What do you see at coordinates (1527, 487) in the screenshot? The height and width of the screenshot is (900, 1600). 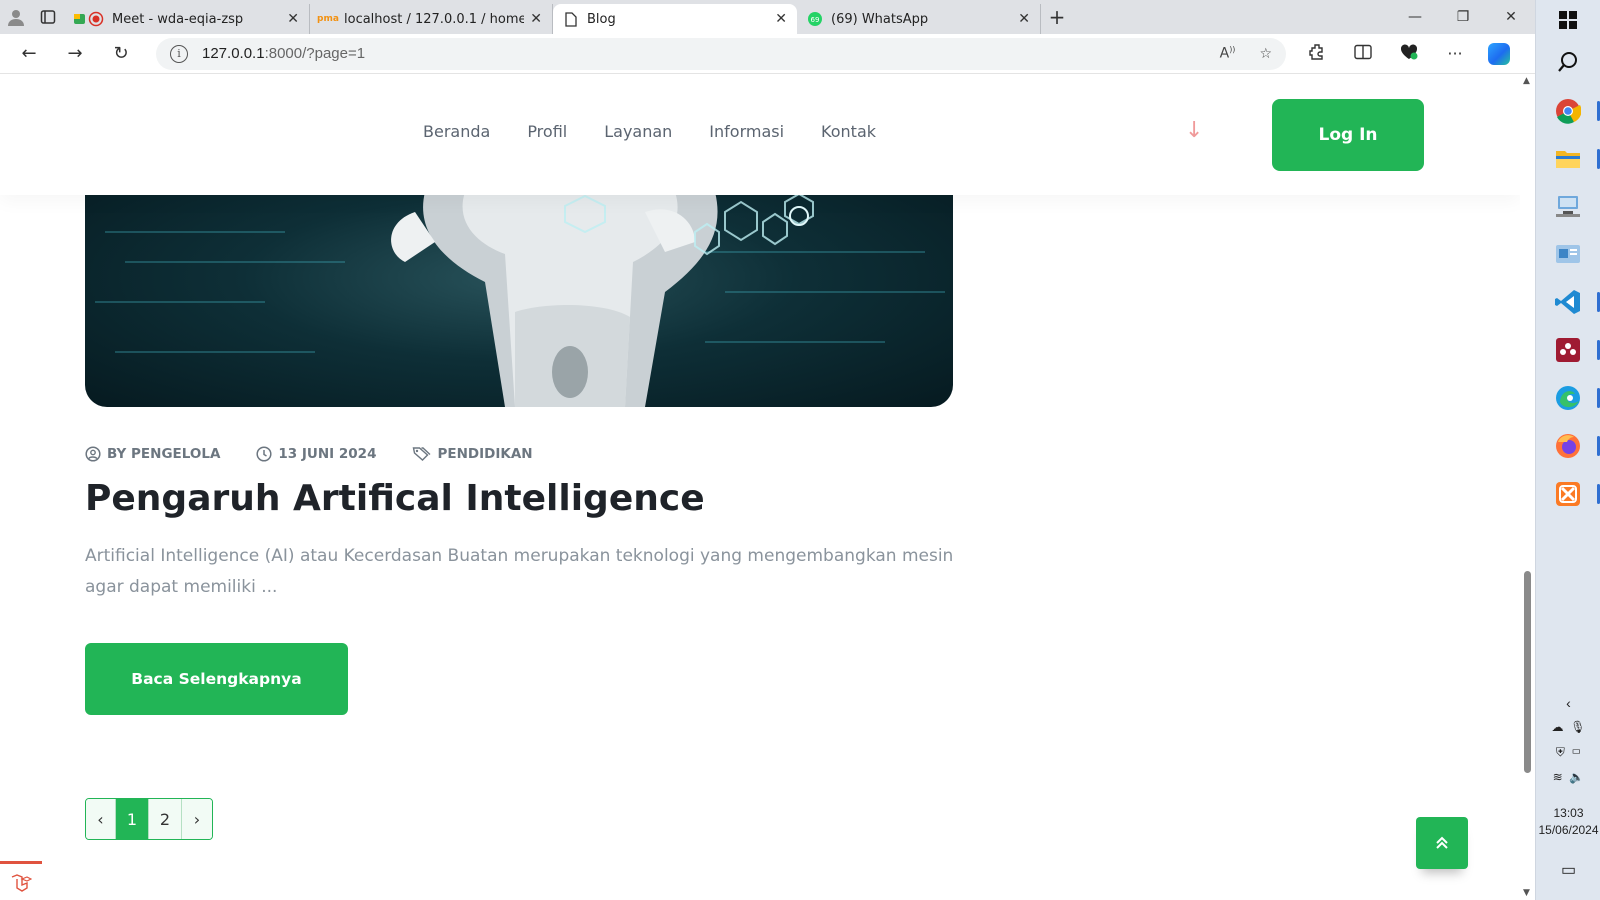 I see `page-scrollbar: ▲ ▼` at bounding box center [1527, 487].